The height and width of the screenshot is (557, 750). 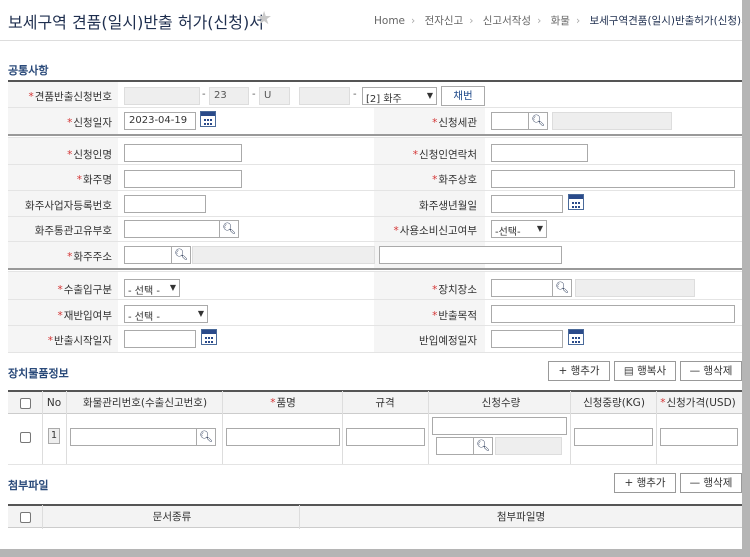 What do you see at coordinates (435, 231) in the screenshot?
I see `use-consumption-label: *사용소비신고여부` at bounding box center [435, 231].